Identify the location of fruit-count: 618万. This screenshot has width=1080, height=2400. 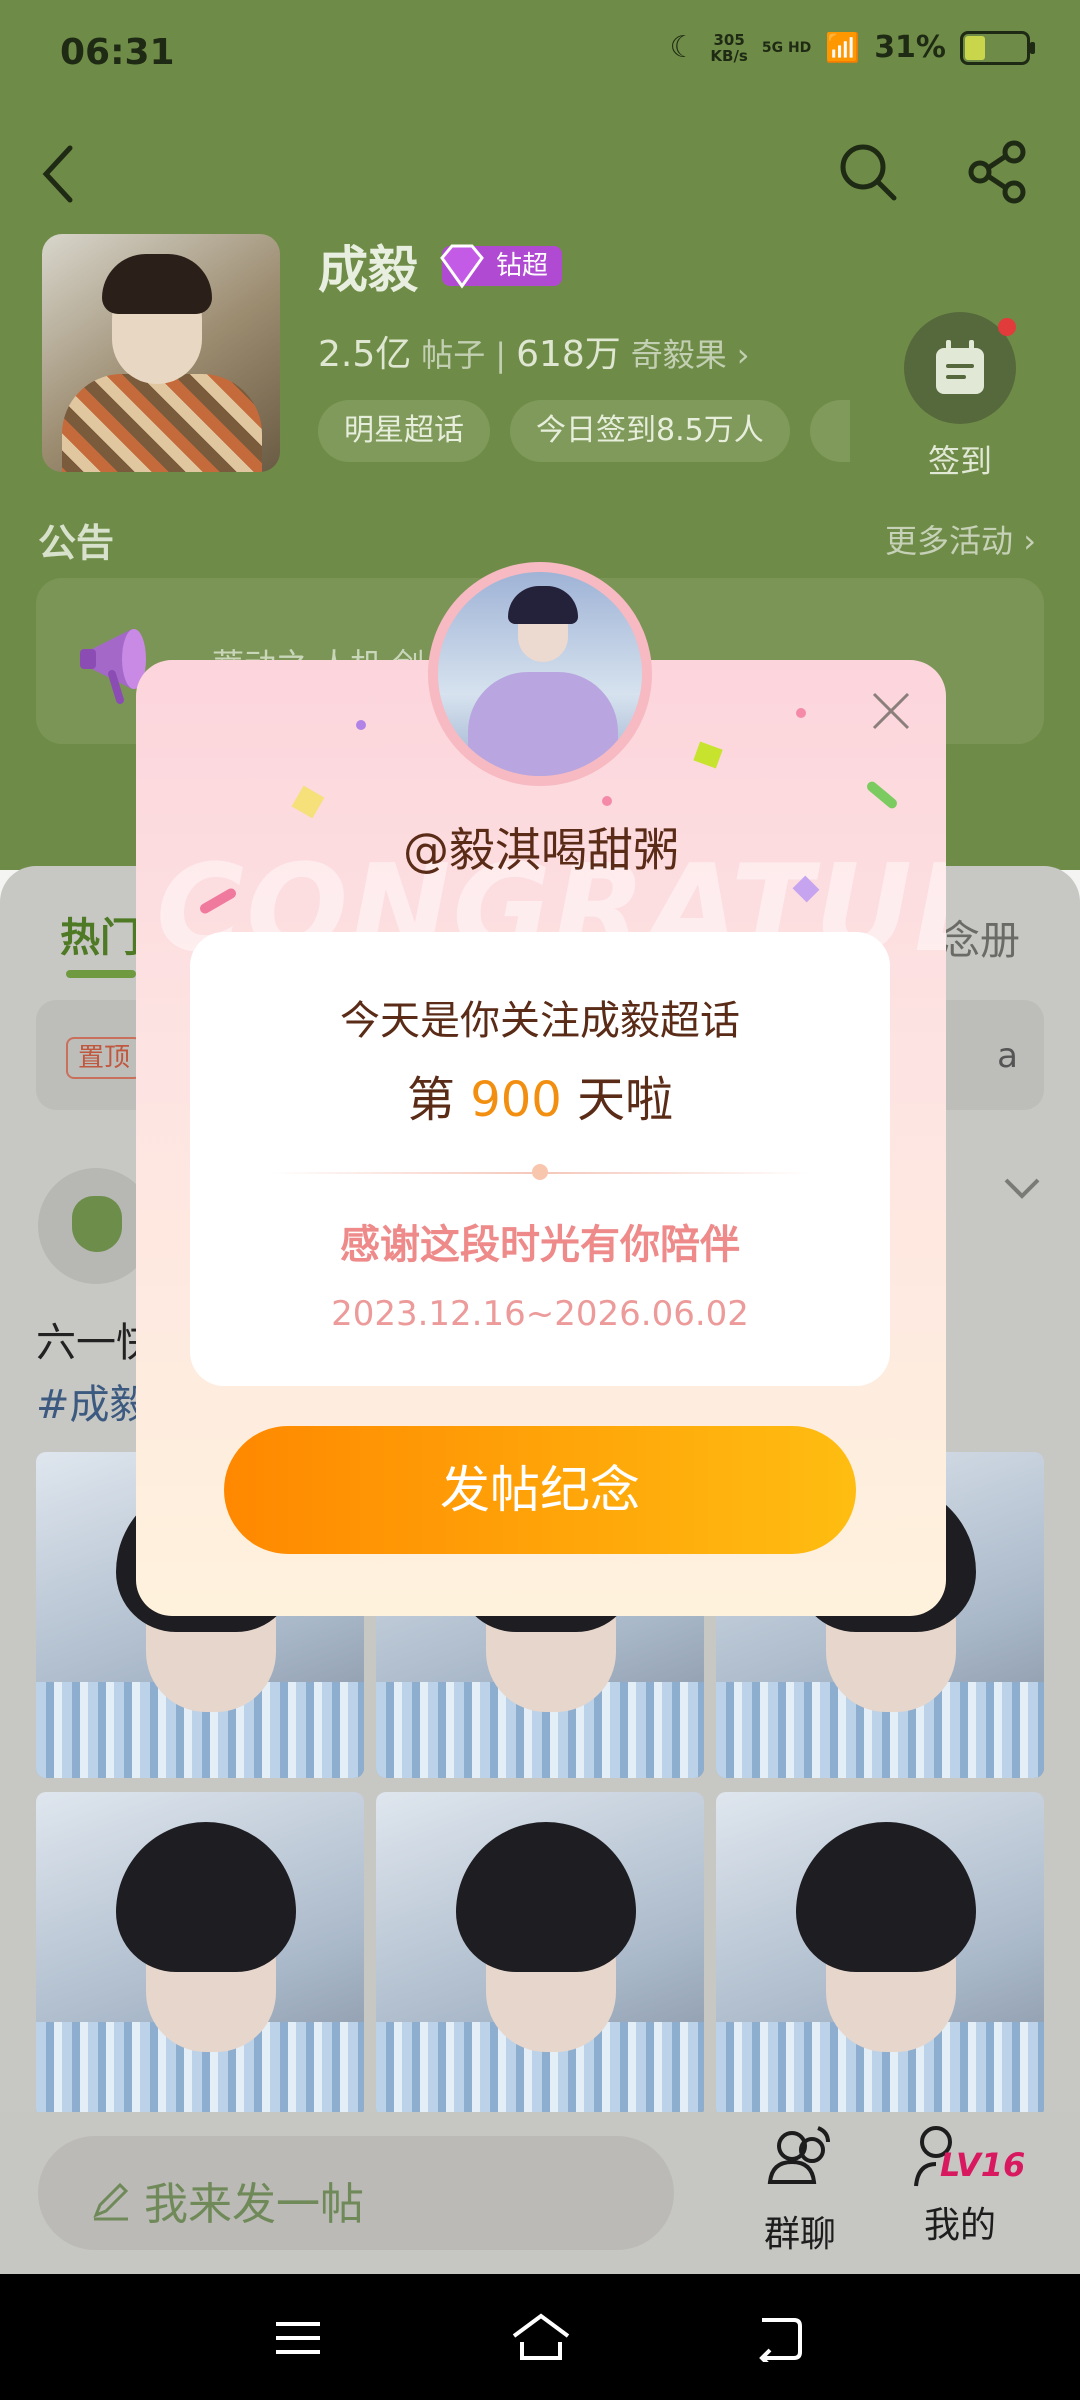
(568, 354).